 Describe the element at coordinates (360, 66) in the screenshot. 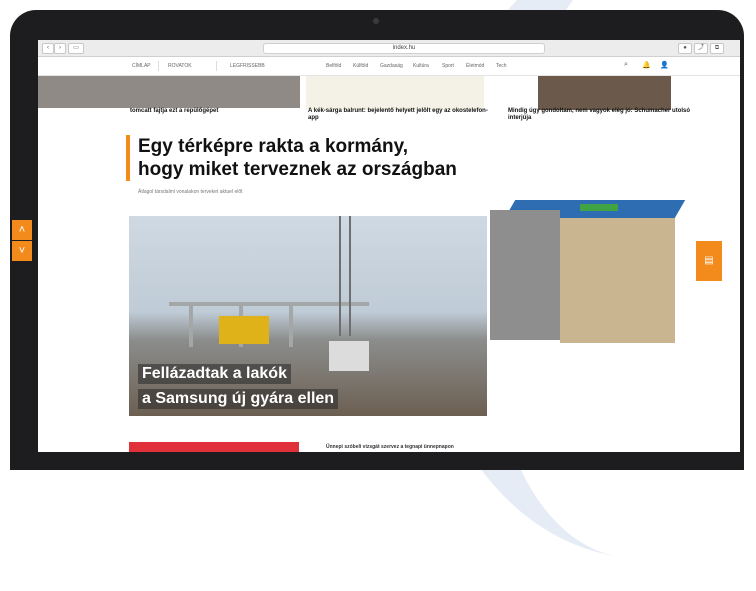

I see `nav-item: Külföld` at that location.